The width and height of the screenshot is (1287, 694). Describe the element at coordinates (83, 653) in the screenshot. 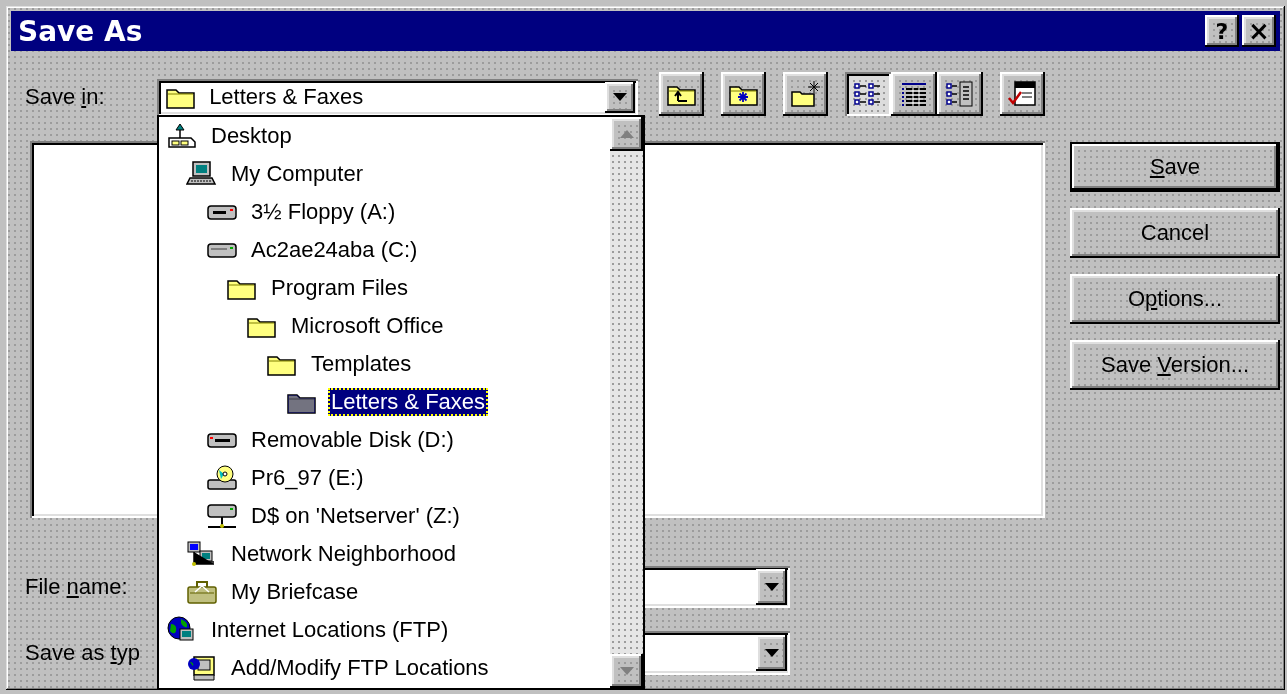

I see `field-label: Save as typ` at that location.